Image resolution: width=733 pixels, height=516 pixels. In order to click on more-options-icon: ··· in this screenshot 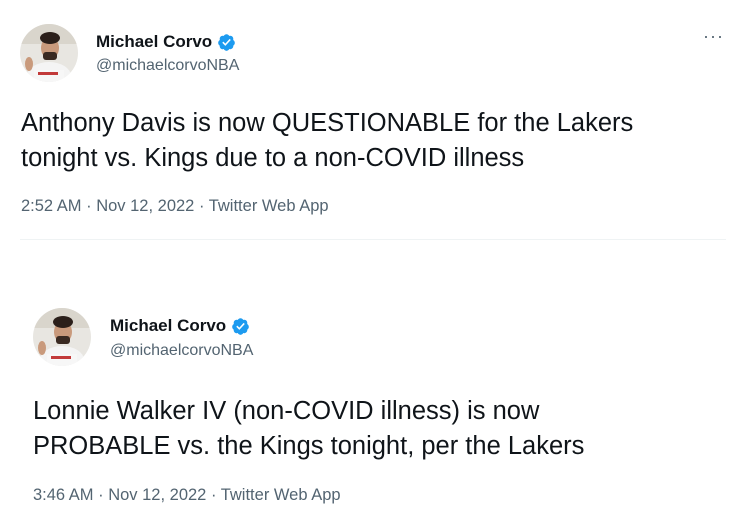, I will do `click(713, 36)`.